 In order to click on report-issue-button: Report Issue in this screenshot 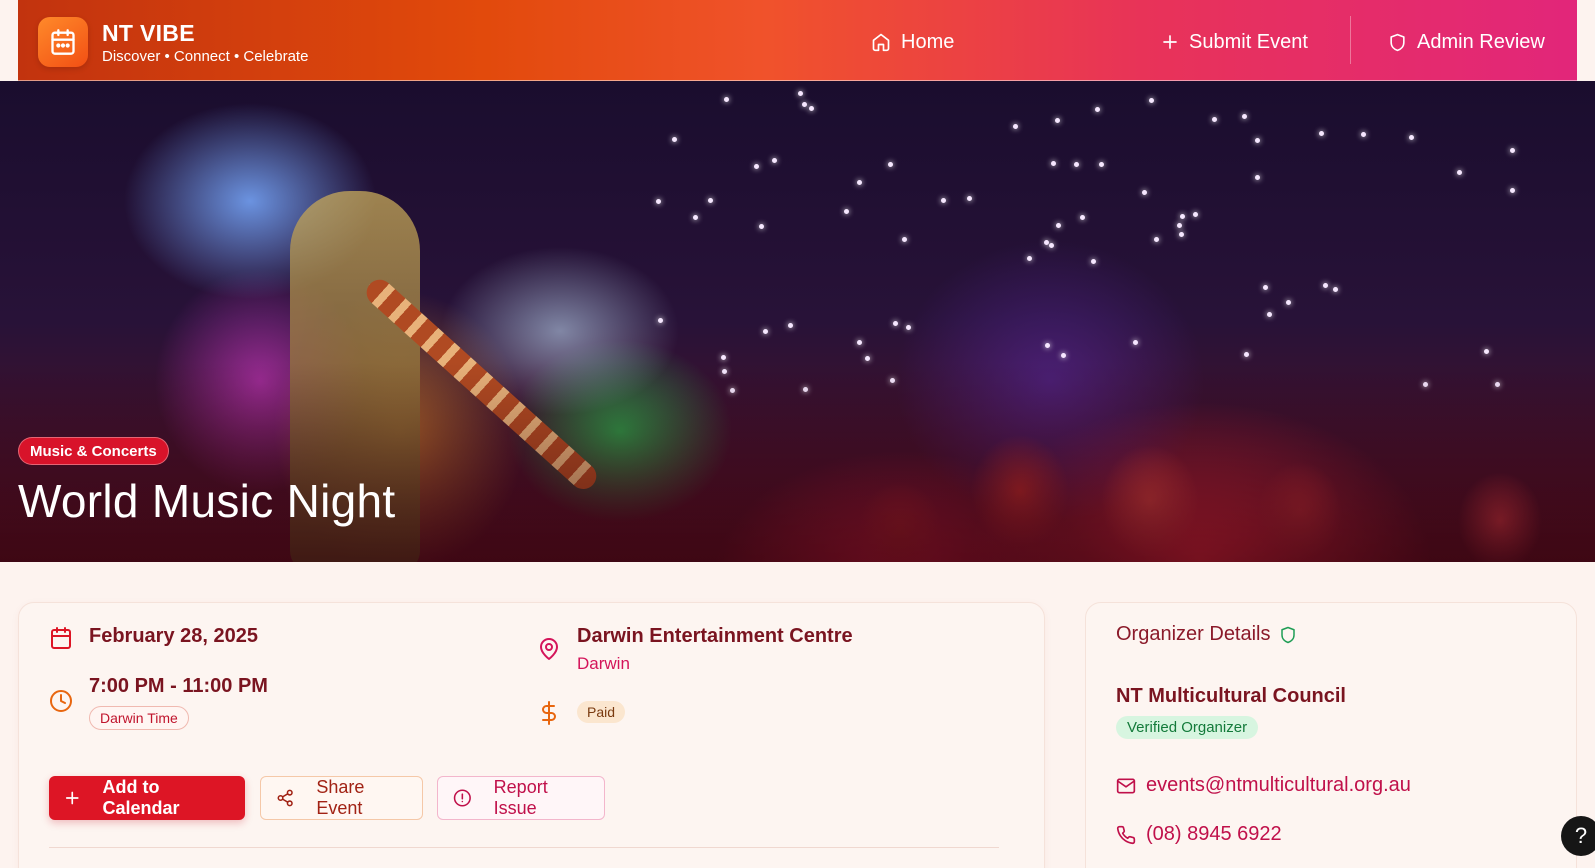, I will do `click(521, 798)`.